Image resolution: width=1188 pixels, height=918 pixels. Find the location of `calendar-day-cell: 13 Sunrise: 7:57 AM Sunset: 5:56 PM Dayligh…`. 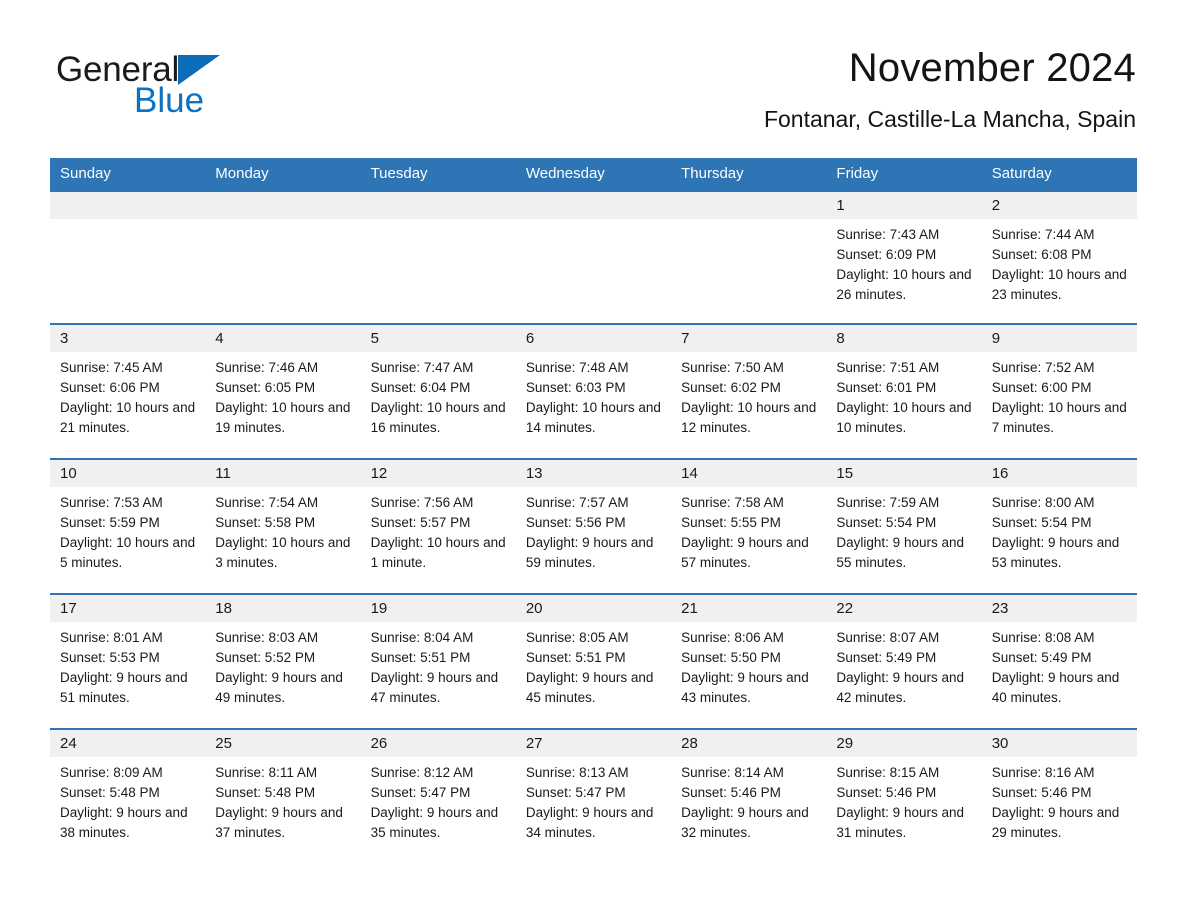

calendar-day-cell: 13 Sunrise: 7:57 AM Sunset: 5:56 PM Dayligh… is located at coordinates (593, 526).